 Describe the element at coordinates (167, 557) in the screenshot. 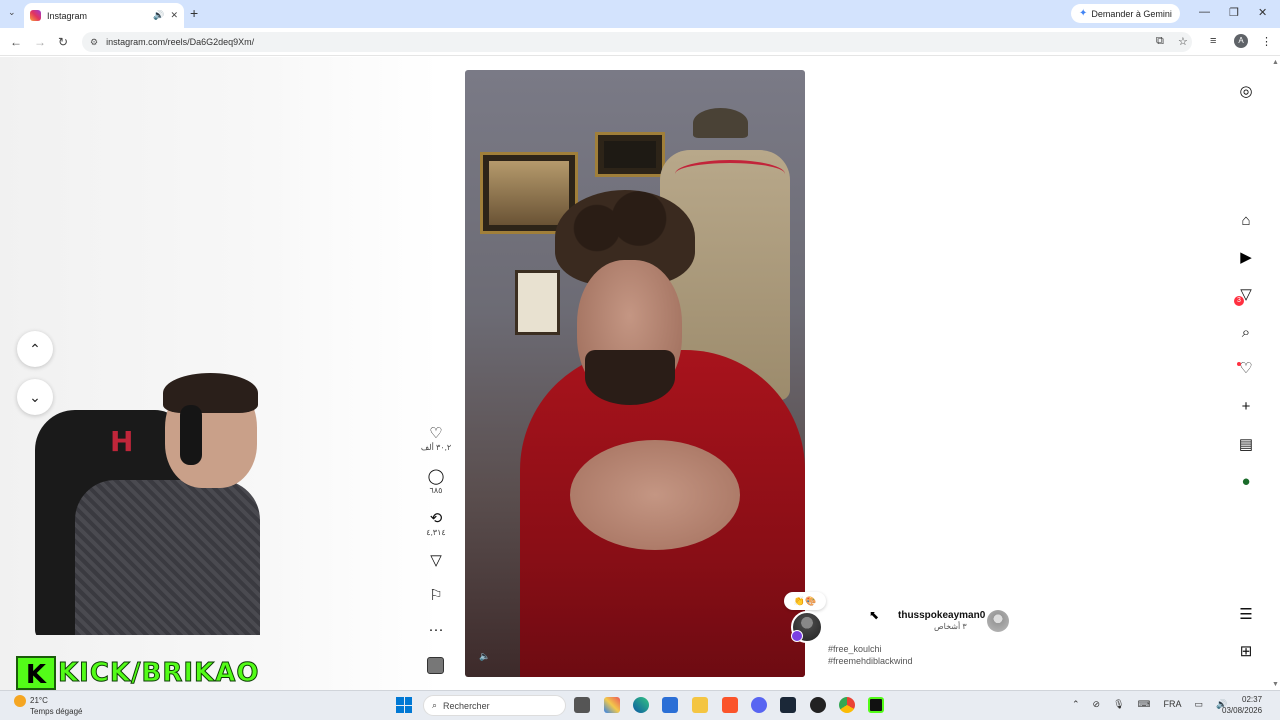

I see `streamer-body` at that location.